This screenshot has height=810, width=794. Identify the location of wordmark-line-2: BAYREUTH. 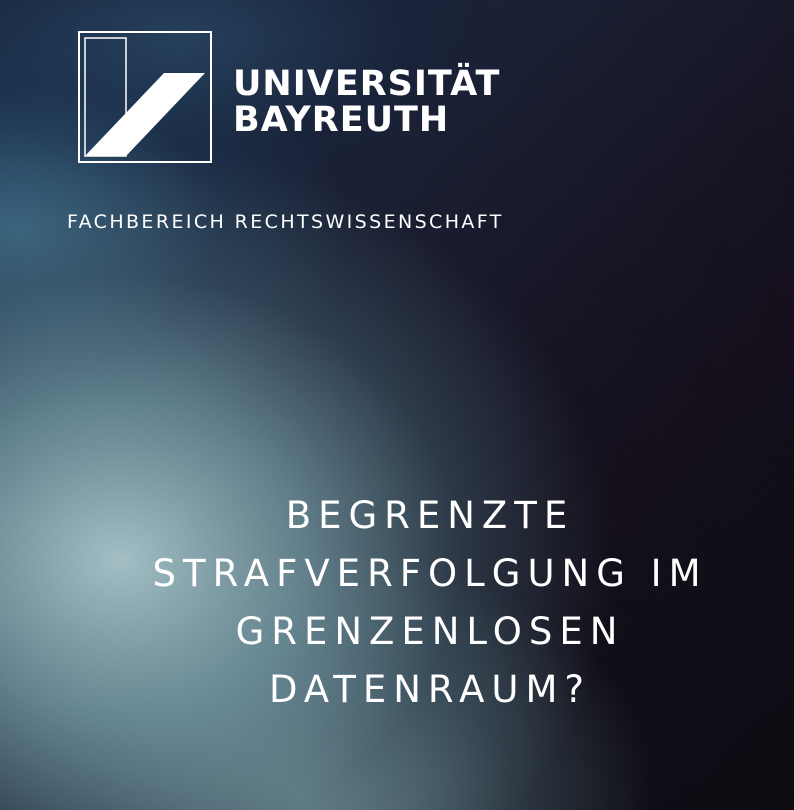
(341, 120).